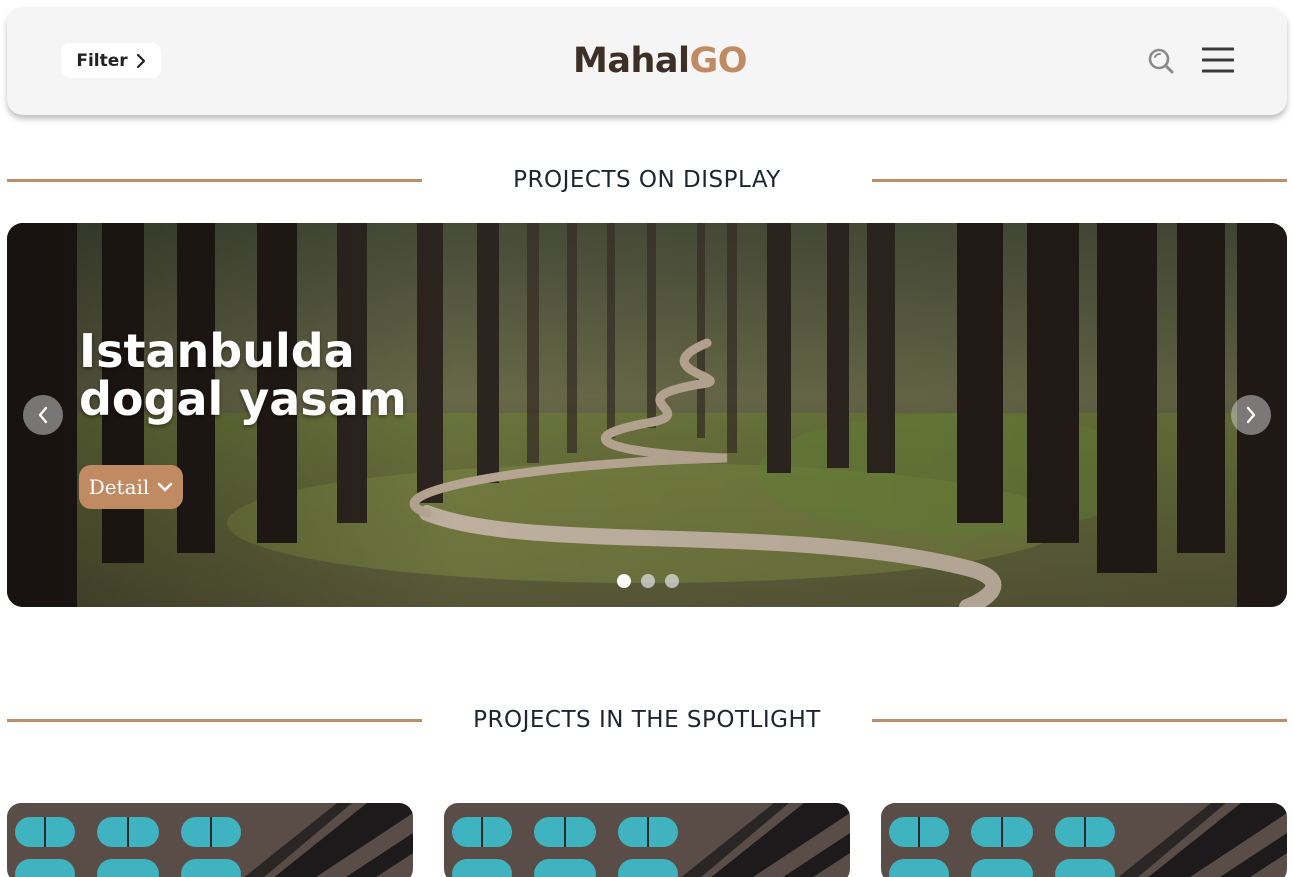 Image resolution: width=1293 pixels, height=877 pixels. What do you see at coordinates (718, 61) in the screenshot?
I see `logo-accent: GO` at bounding box center [718, 61].